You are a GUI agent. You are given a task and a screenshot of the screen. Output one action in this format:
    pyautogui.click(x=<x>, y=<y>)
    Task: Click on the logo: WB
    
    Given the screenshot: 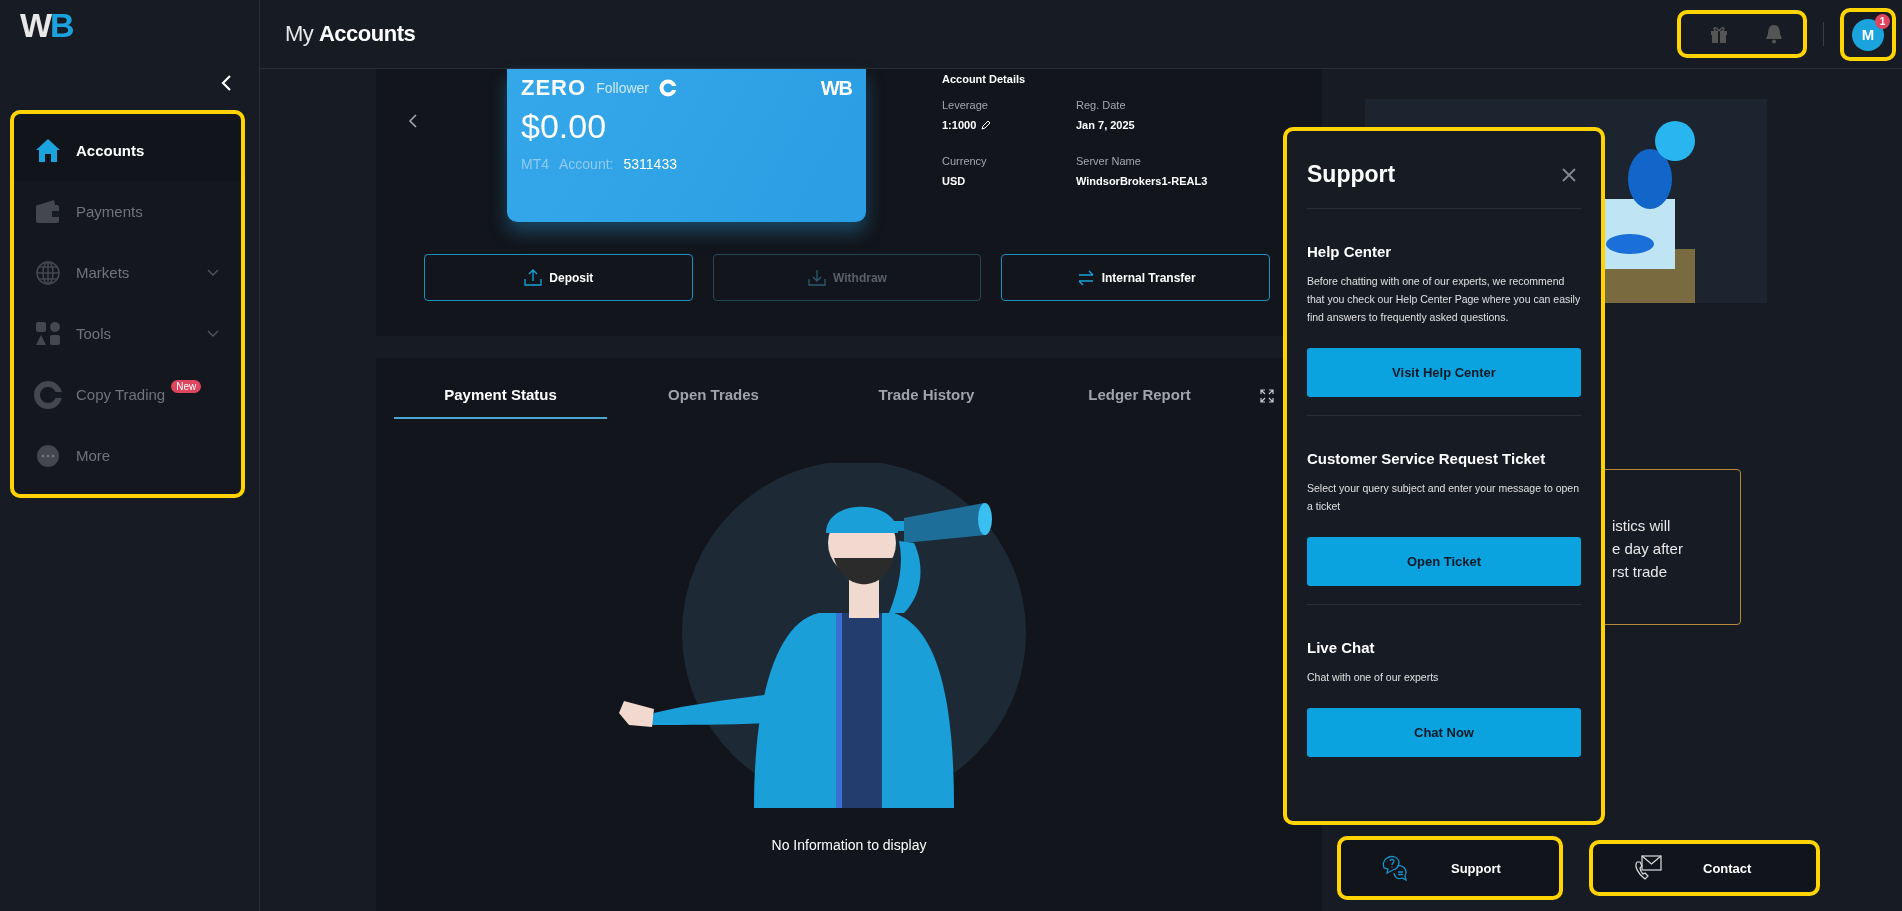 What is the action you would take?
    pyautogui.click(x=46, y=25)
    